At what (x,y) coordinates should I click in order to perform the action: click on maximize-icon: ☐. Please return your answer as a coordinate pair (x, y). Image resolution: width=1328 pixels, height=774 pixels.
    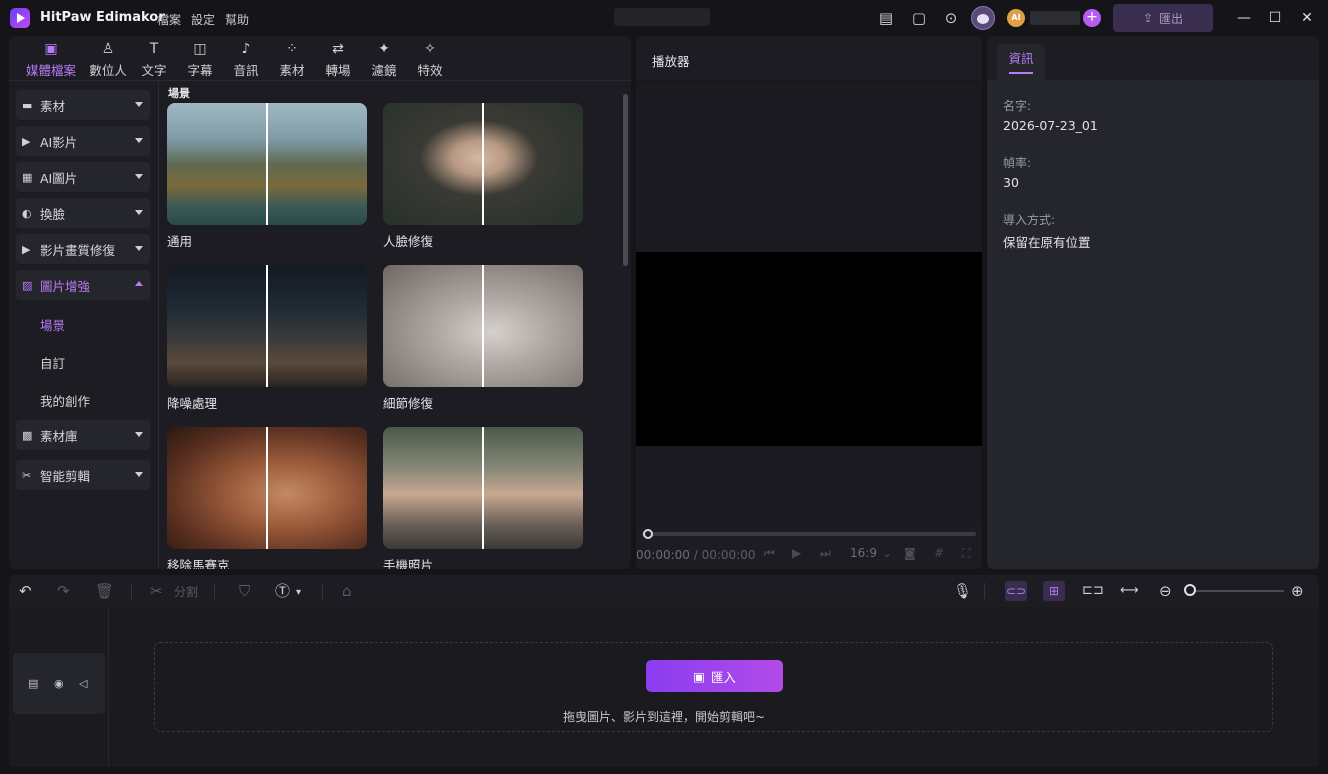
    Looking at the image, I should click on (1275, 18).